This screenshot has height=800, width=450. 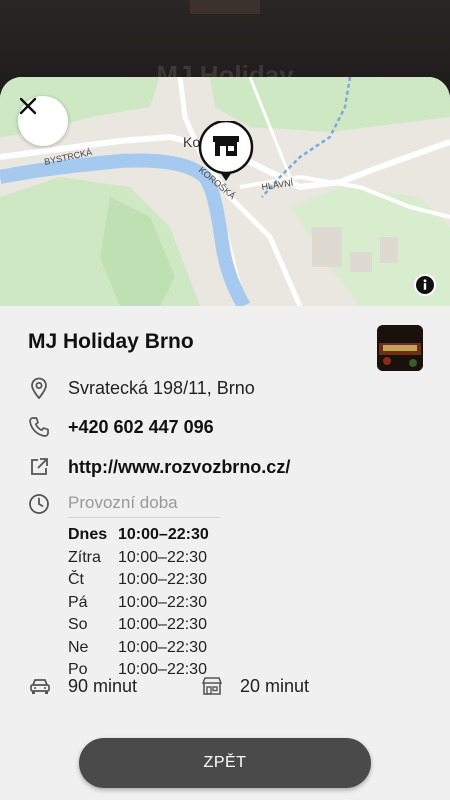 What do you see at coordinates (275, 685) in the screenshot?
I see `pickup-time-value: 20 minut` at bounding box center [275, 685].